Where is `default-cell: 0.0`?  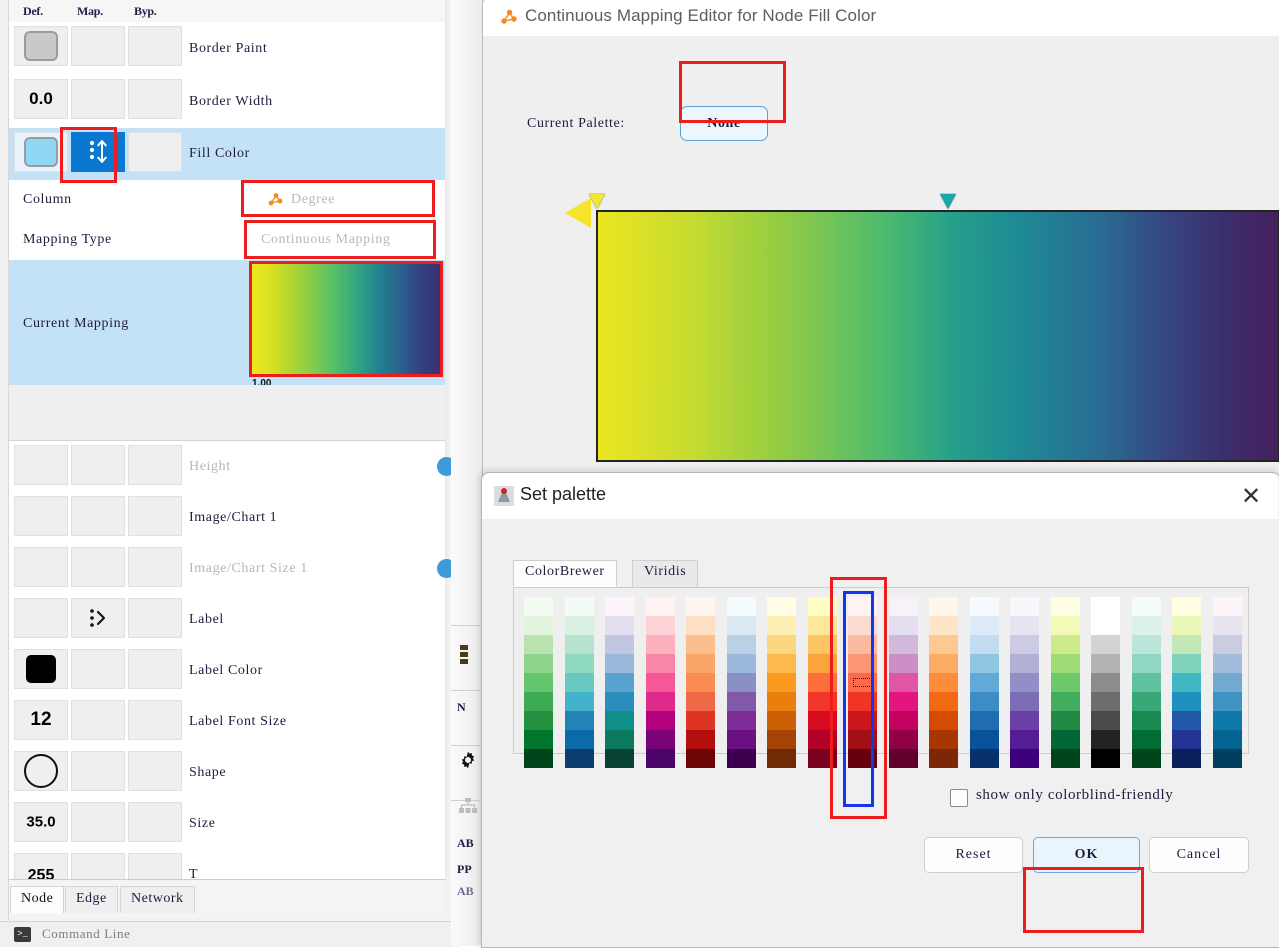
default-cell: 0.0 is located at coordinates (41, 99).